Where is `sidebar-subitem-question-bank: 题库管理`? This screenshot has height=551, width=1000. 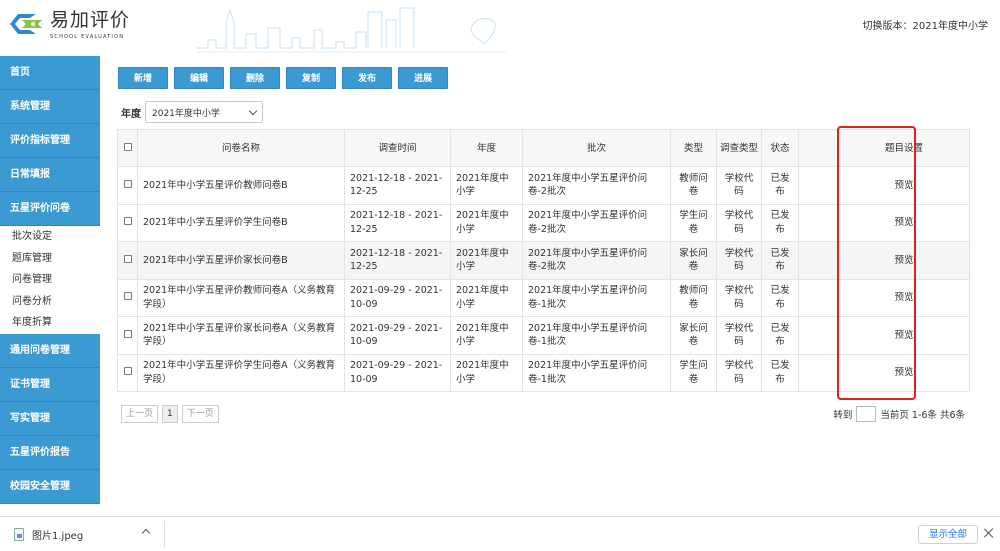 sidebar-subitem-question-bank: 题库管理 is located at coordinates (50, 258).